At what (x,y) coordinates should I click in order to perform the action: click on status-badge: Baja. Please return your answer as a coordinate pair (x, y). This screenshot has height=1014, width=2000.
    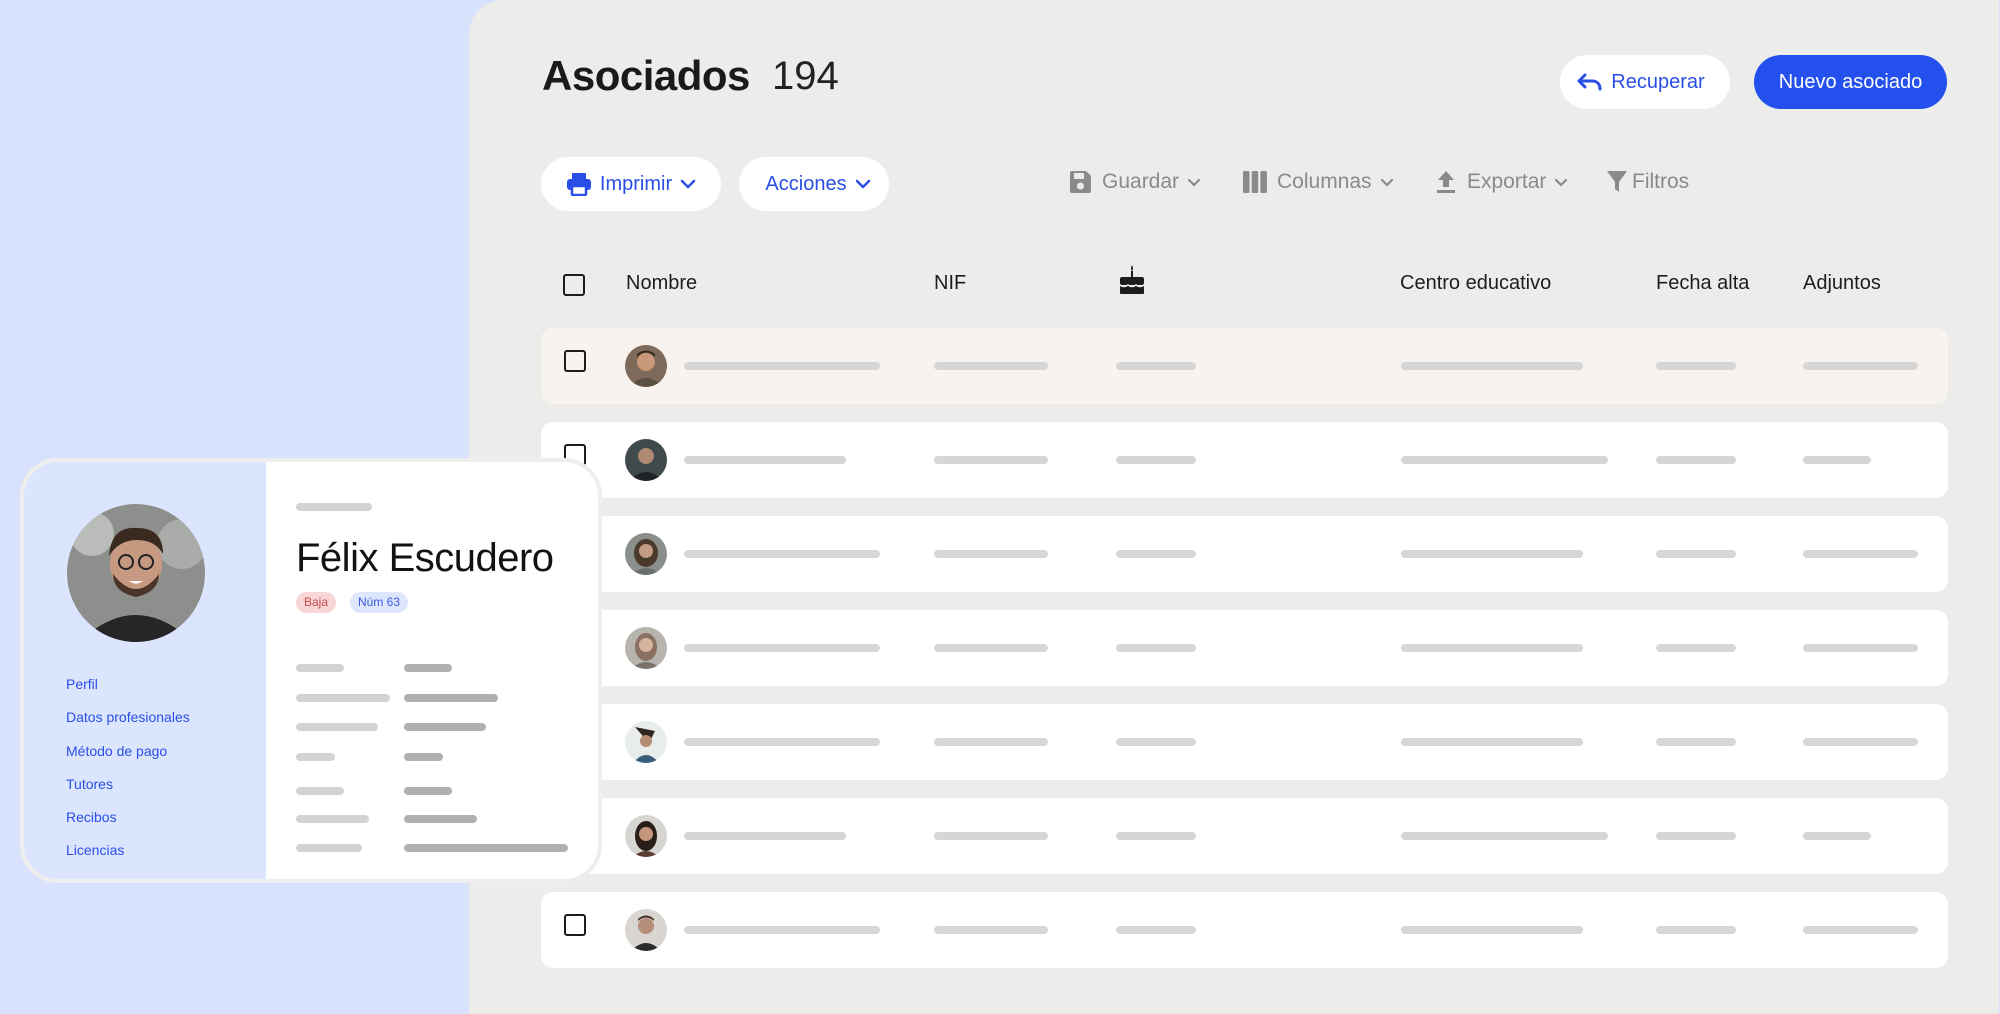
    Looking at the image, I should click on (316, 602).